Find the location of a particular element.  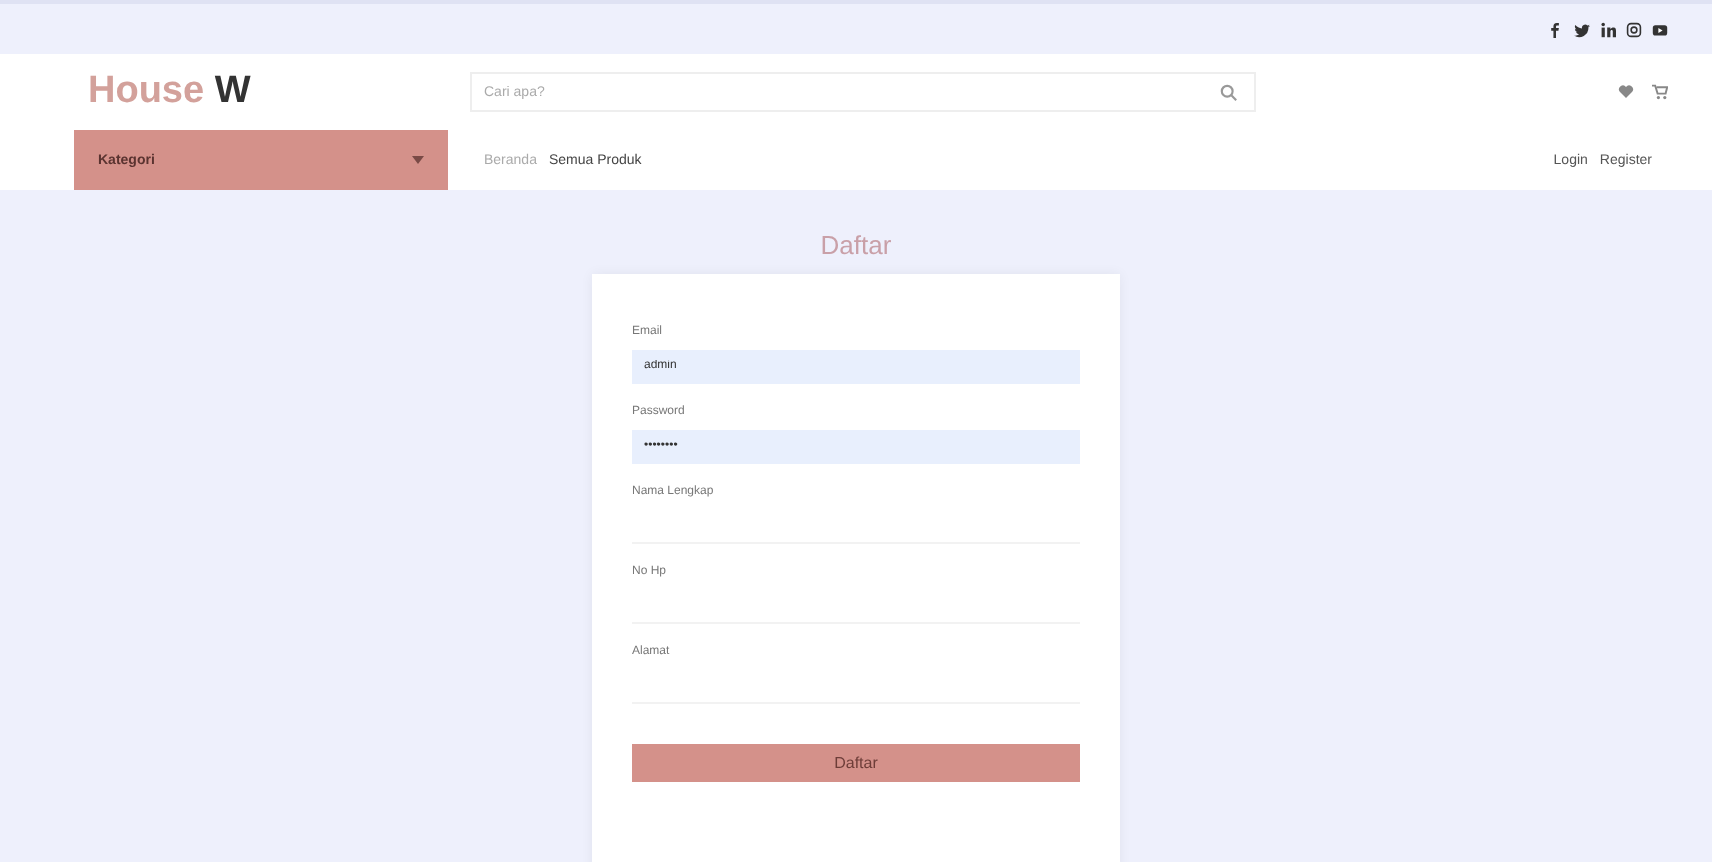

linkedin-icon is located at coordinates (1608, 29).